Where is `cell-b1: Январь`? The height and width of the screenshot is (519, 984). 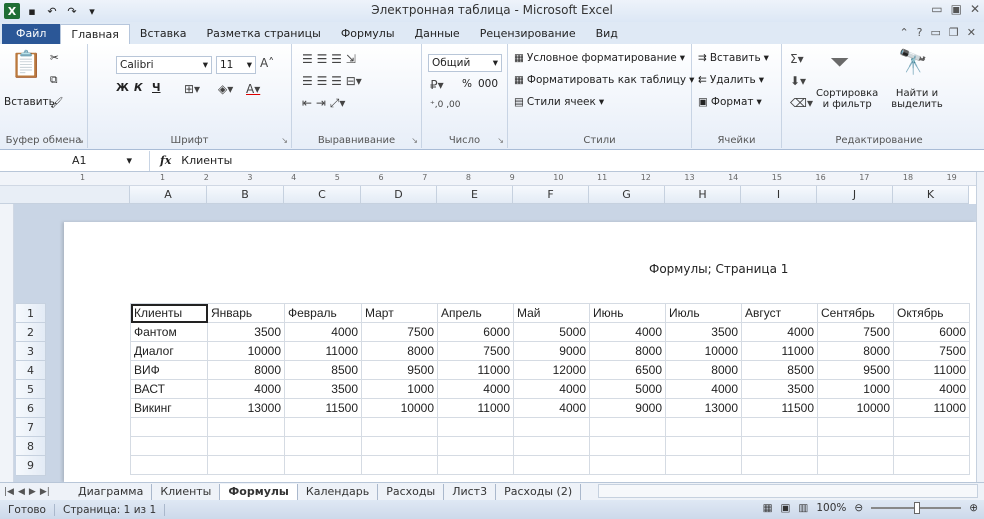 cell-b1: Январь is located at coordinates (246, 313).